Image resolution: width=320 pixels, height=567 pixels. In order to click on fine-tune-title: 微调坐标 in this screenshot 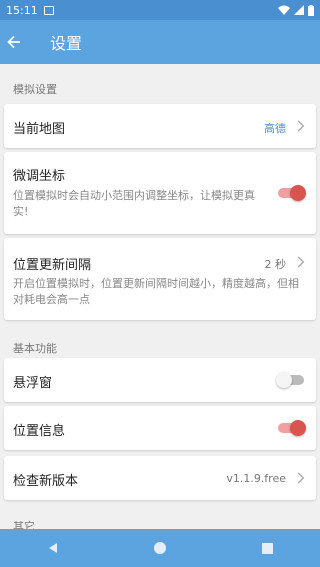, I will do `click(39, 176)`.